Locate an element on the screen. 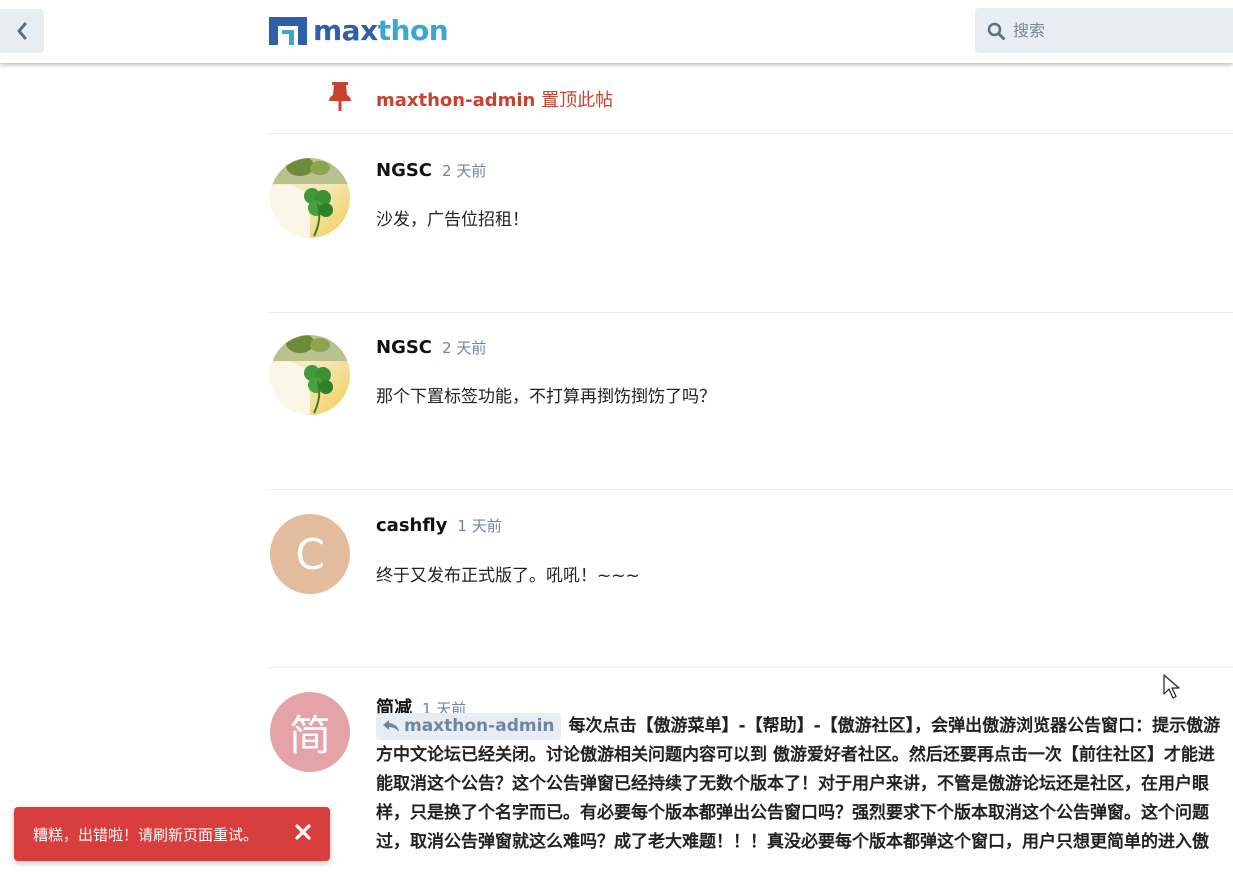 The image size is (1233, 874). search-box is located at coordinates (1104, 30).